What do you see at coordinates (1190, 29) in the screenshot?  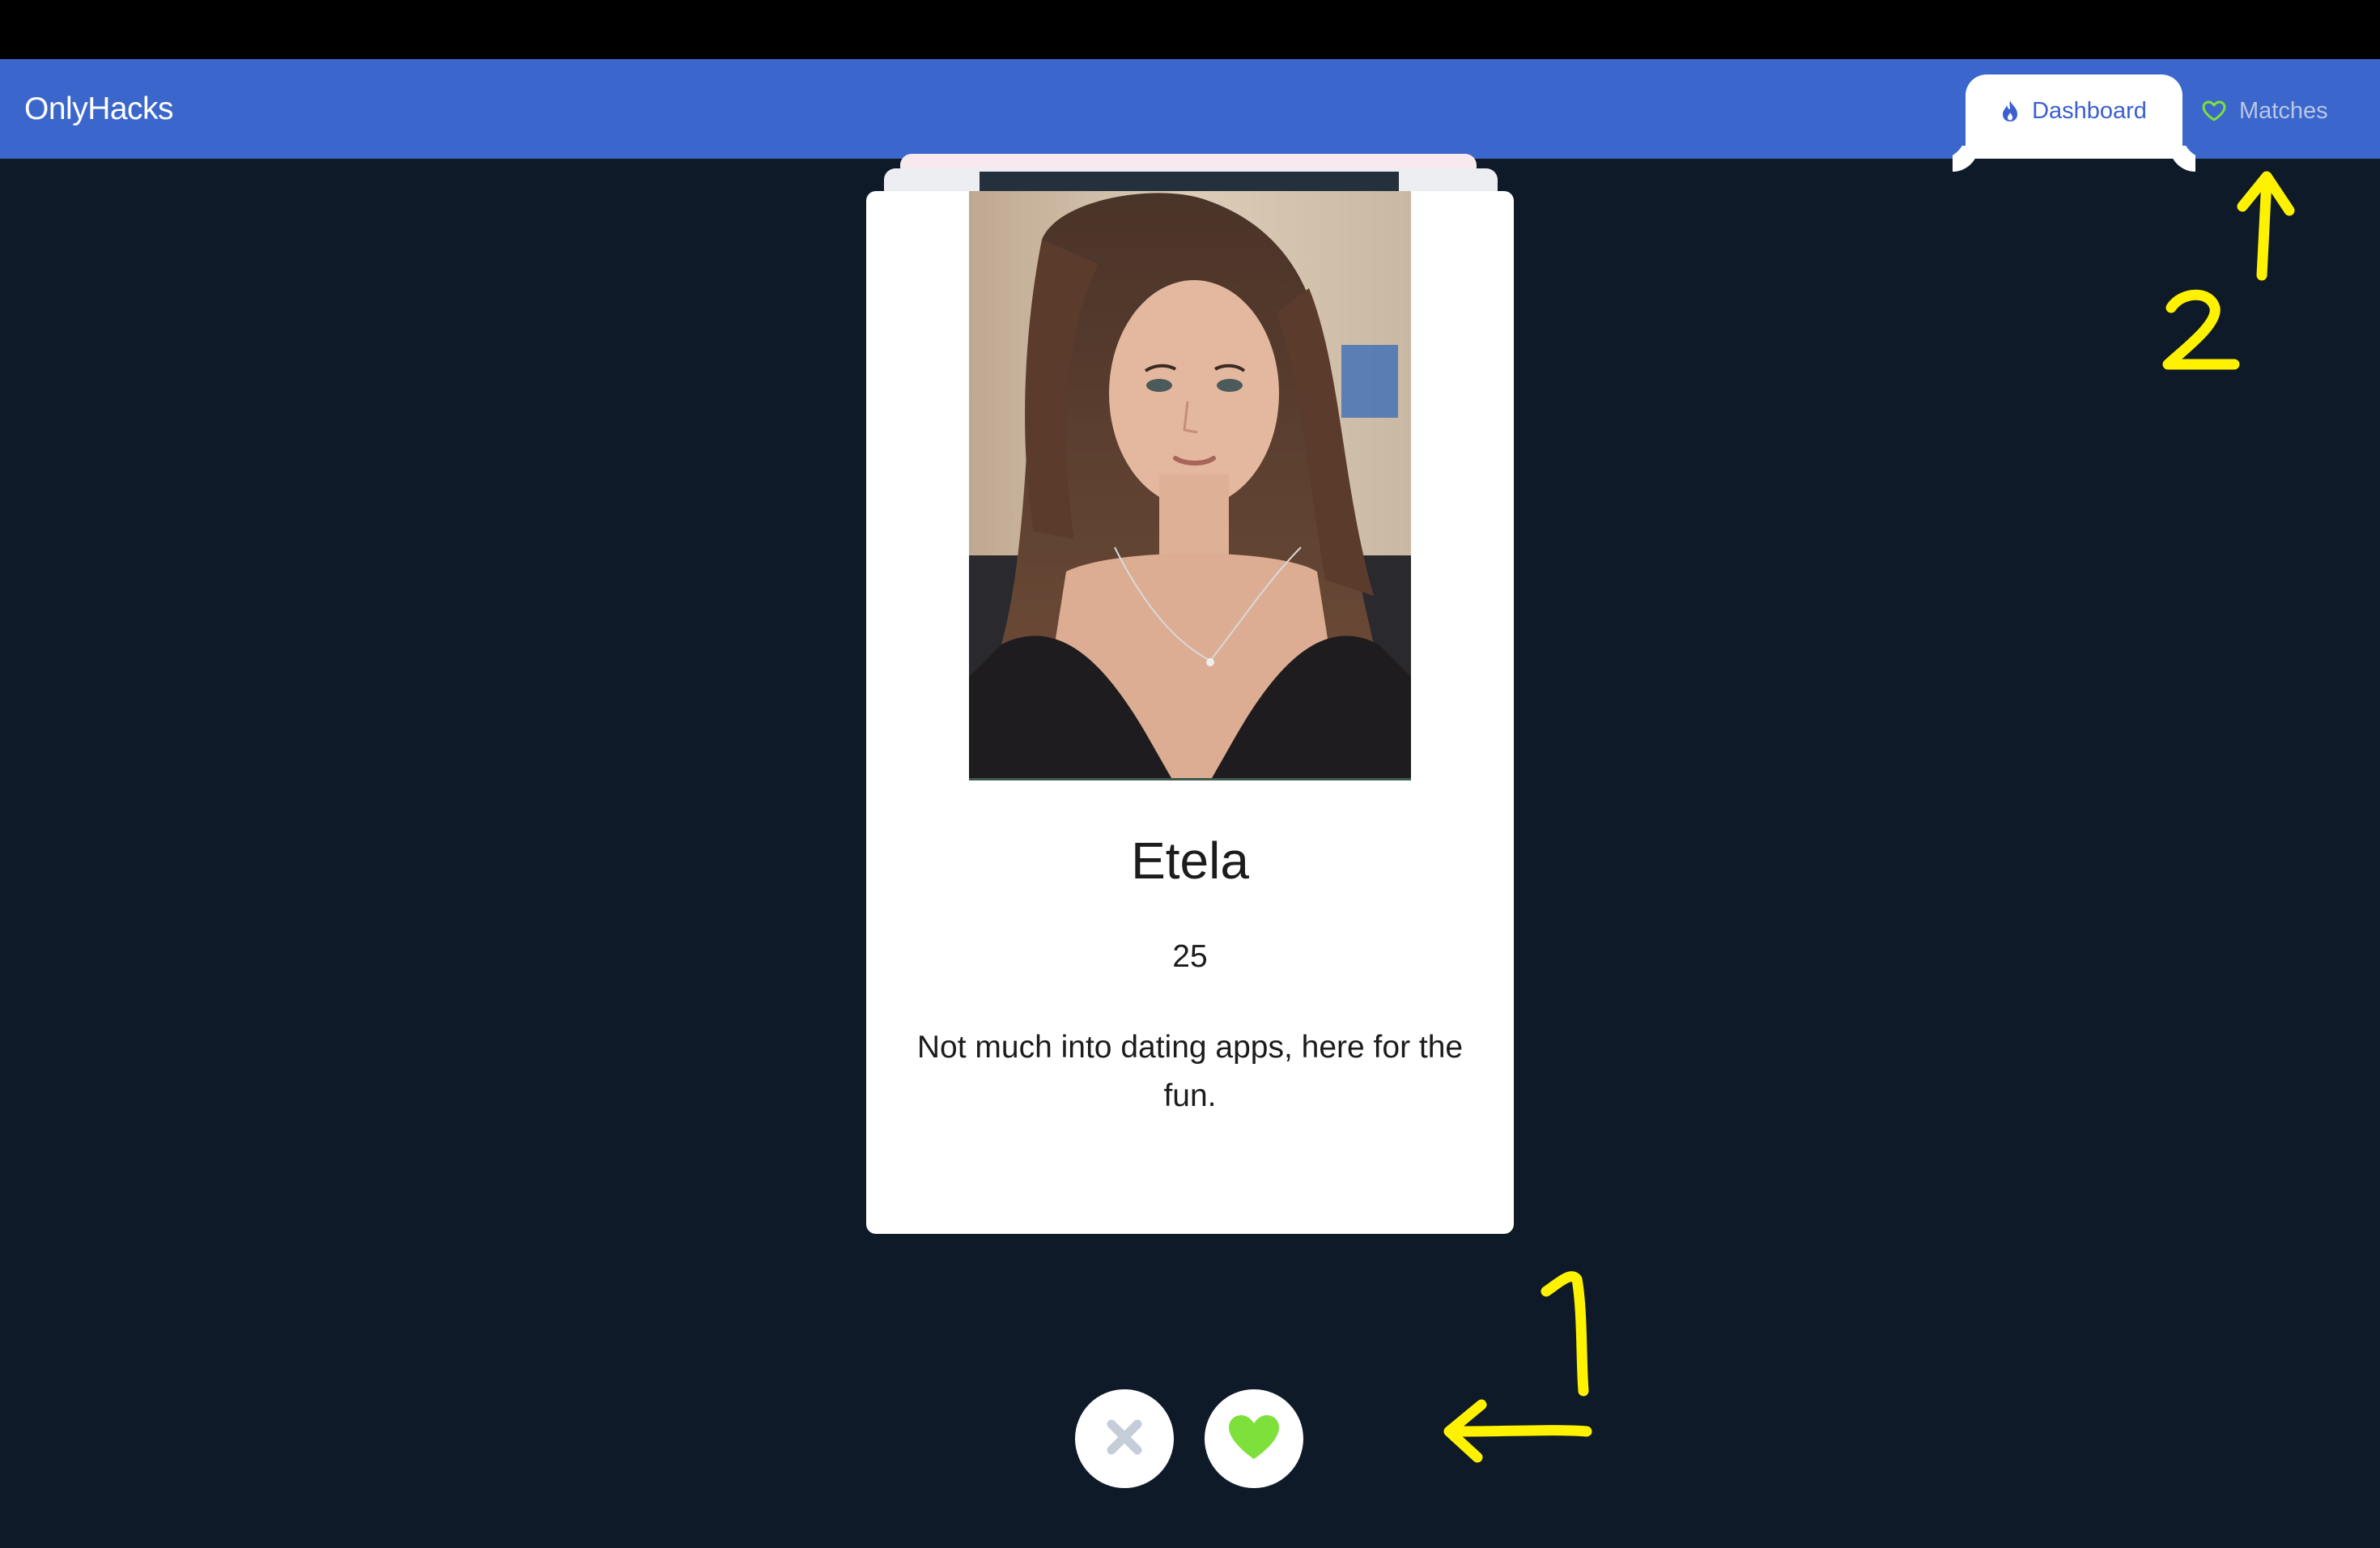 I see `window-top-strip` at bounding box center [1190, 29].